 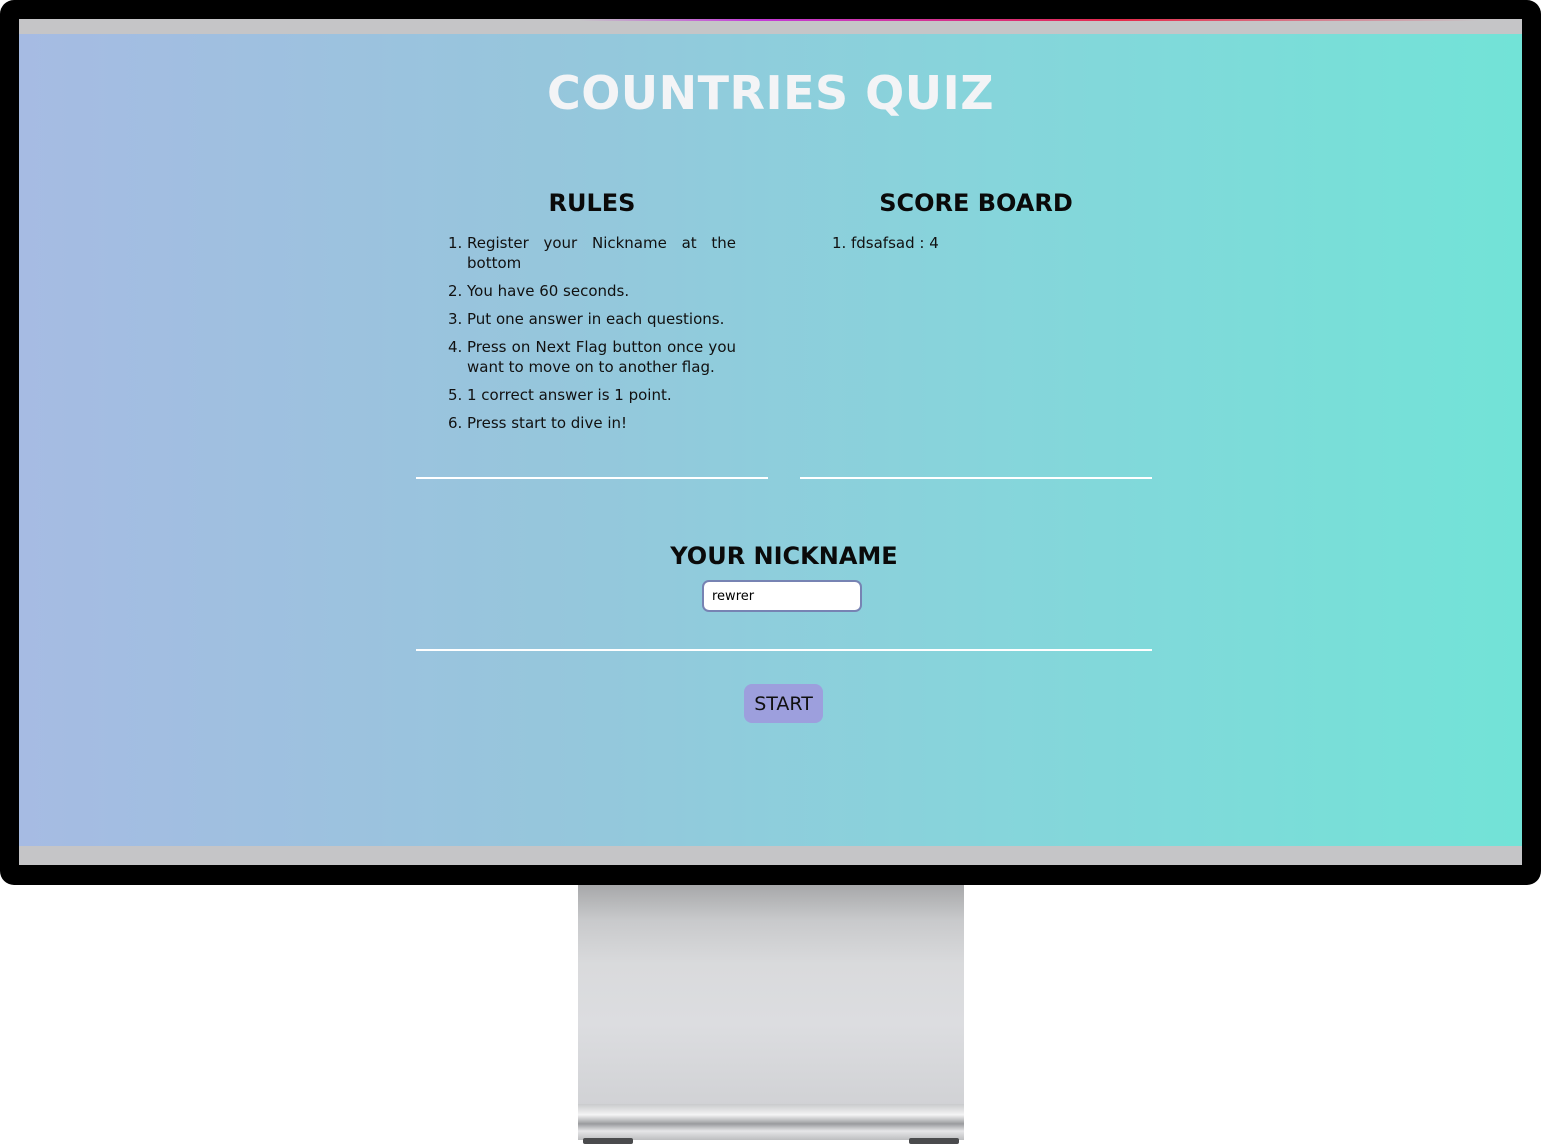 I want to click on rule-item: 5. 1 correct answer is 1 point., so click(x=592, y=395).